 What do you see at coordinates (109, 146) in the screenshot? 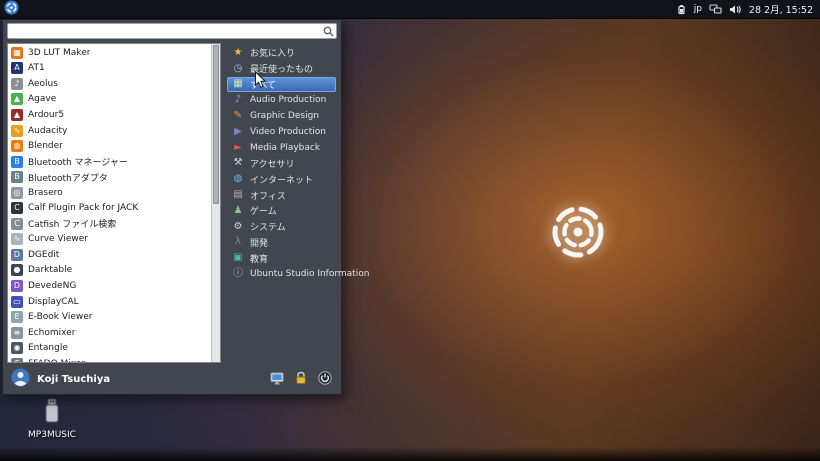
I see `app-list-item: ◍ Blender` at bounding box center [109, 146].